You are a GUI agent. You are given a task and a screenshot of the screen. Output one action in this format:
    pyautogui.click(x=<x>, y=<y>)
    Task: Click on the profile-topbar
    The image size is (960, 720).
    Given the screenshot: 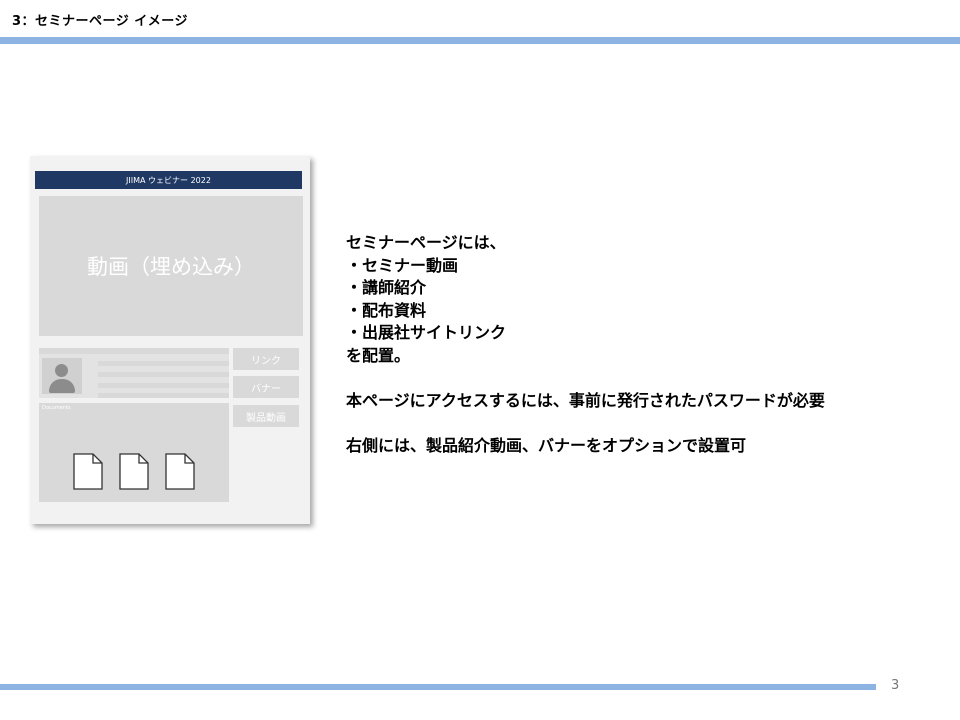 What is the action you would take?
    pyautogui.click(x=134, y=351)
    